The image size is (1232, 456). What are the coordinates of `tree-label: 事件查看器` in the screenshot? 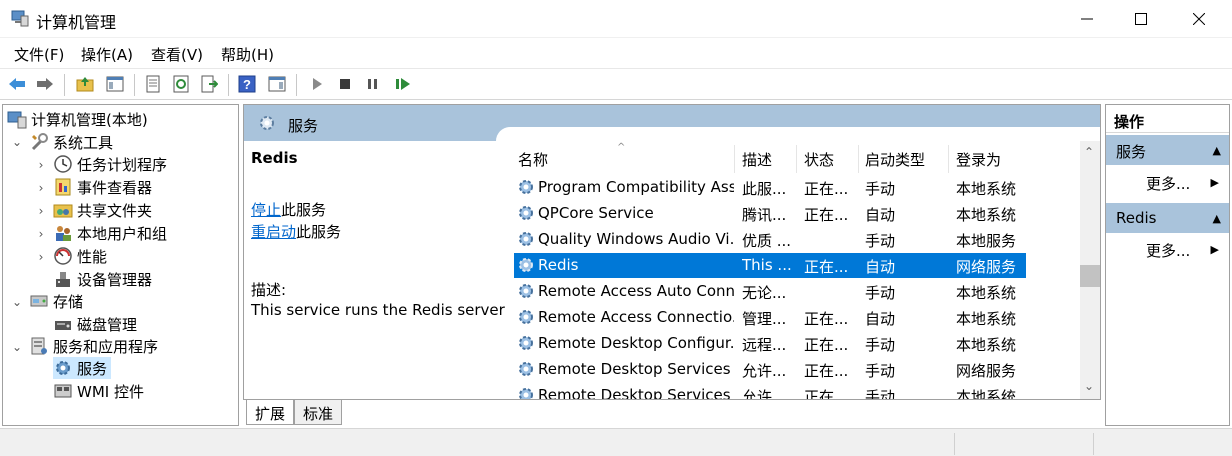 It's located at (115, 187).